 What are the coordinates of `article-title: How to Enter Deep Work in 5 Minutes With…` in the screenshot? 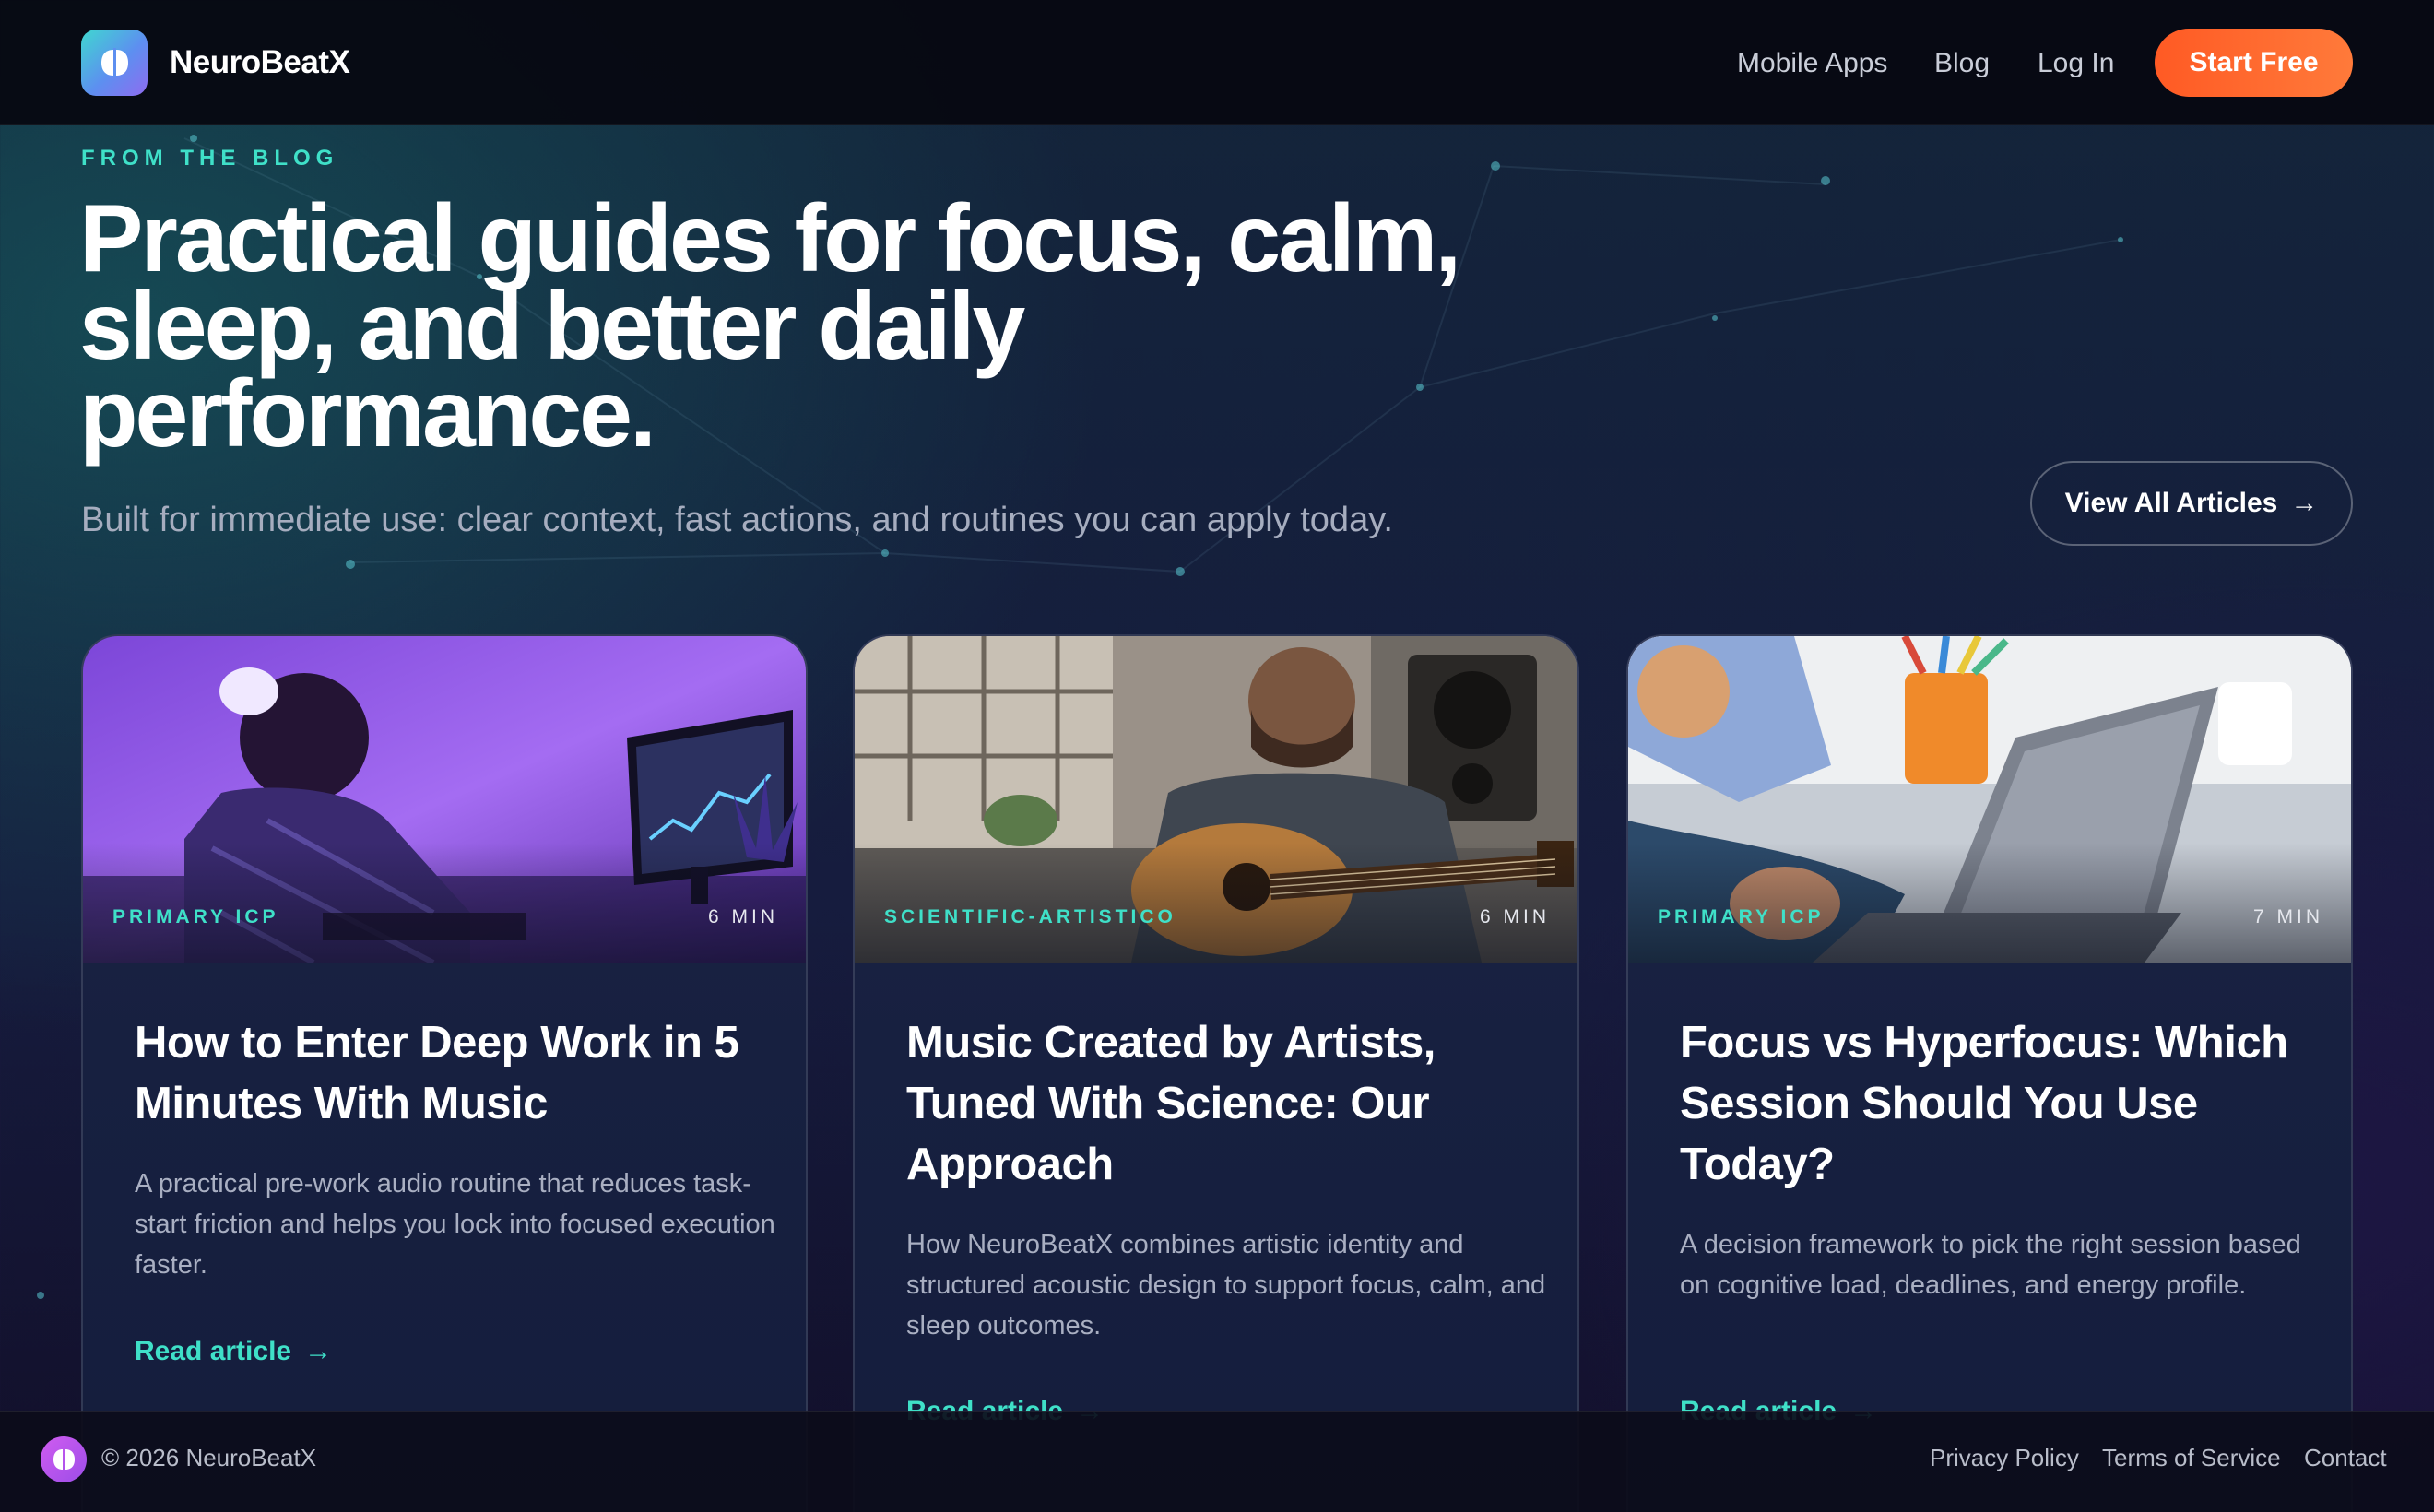 It's located at (457, 1073).